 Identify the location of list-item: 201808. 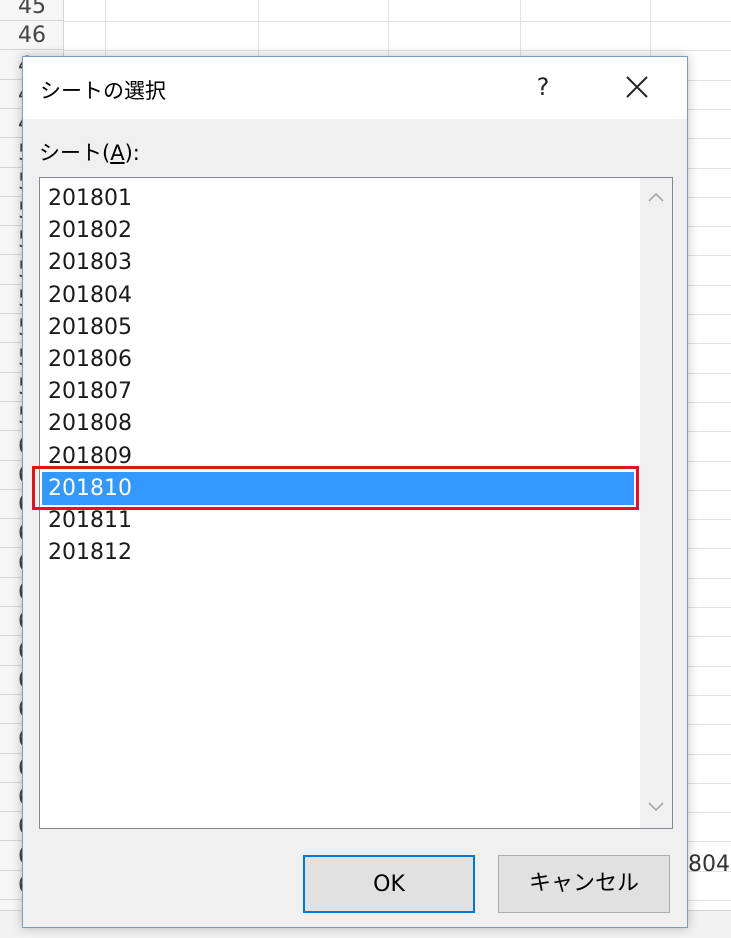
(338, 423).